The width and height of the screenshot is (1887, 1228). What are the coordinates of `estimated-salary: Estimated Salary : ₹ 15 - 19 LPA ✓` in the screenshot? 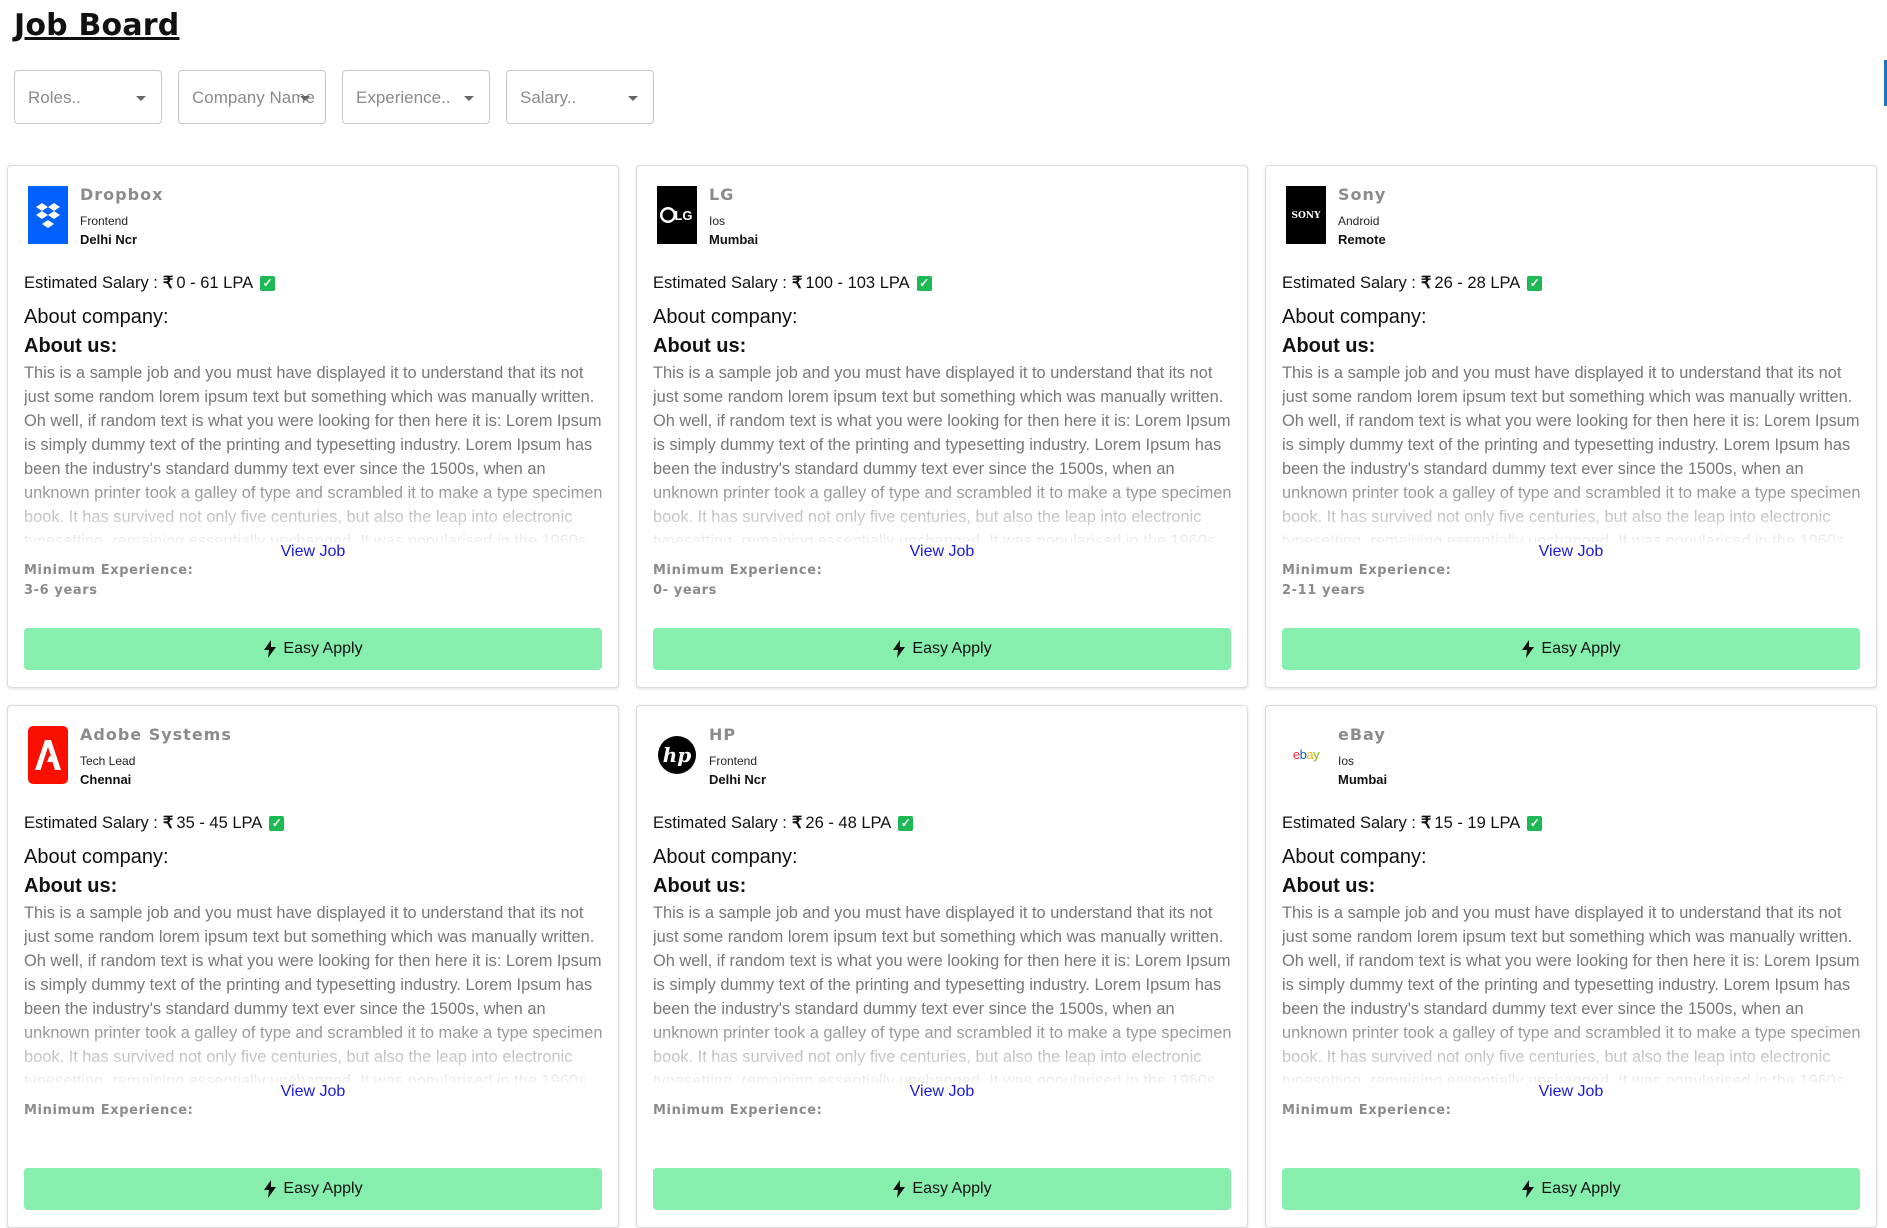 It's located at (1412, 823).